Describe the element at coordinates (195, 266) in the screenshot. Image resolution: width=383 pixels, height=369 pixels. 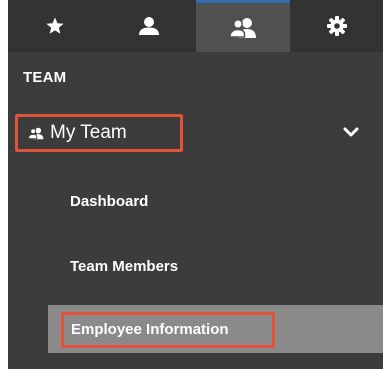
I see `nav-item-team-members: Team Members` at that location.